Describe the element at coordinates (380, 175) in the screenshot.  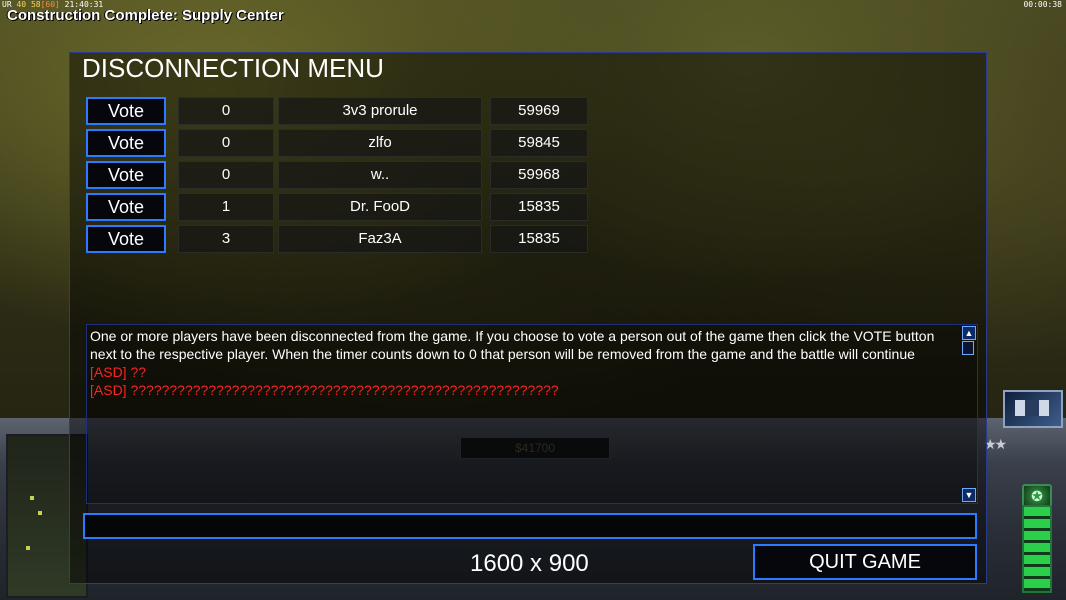
I see `player-name: w..` at that location.